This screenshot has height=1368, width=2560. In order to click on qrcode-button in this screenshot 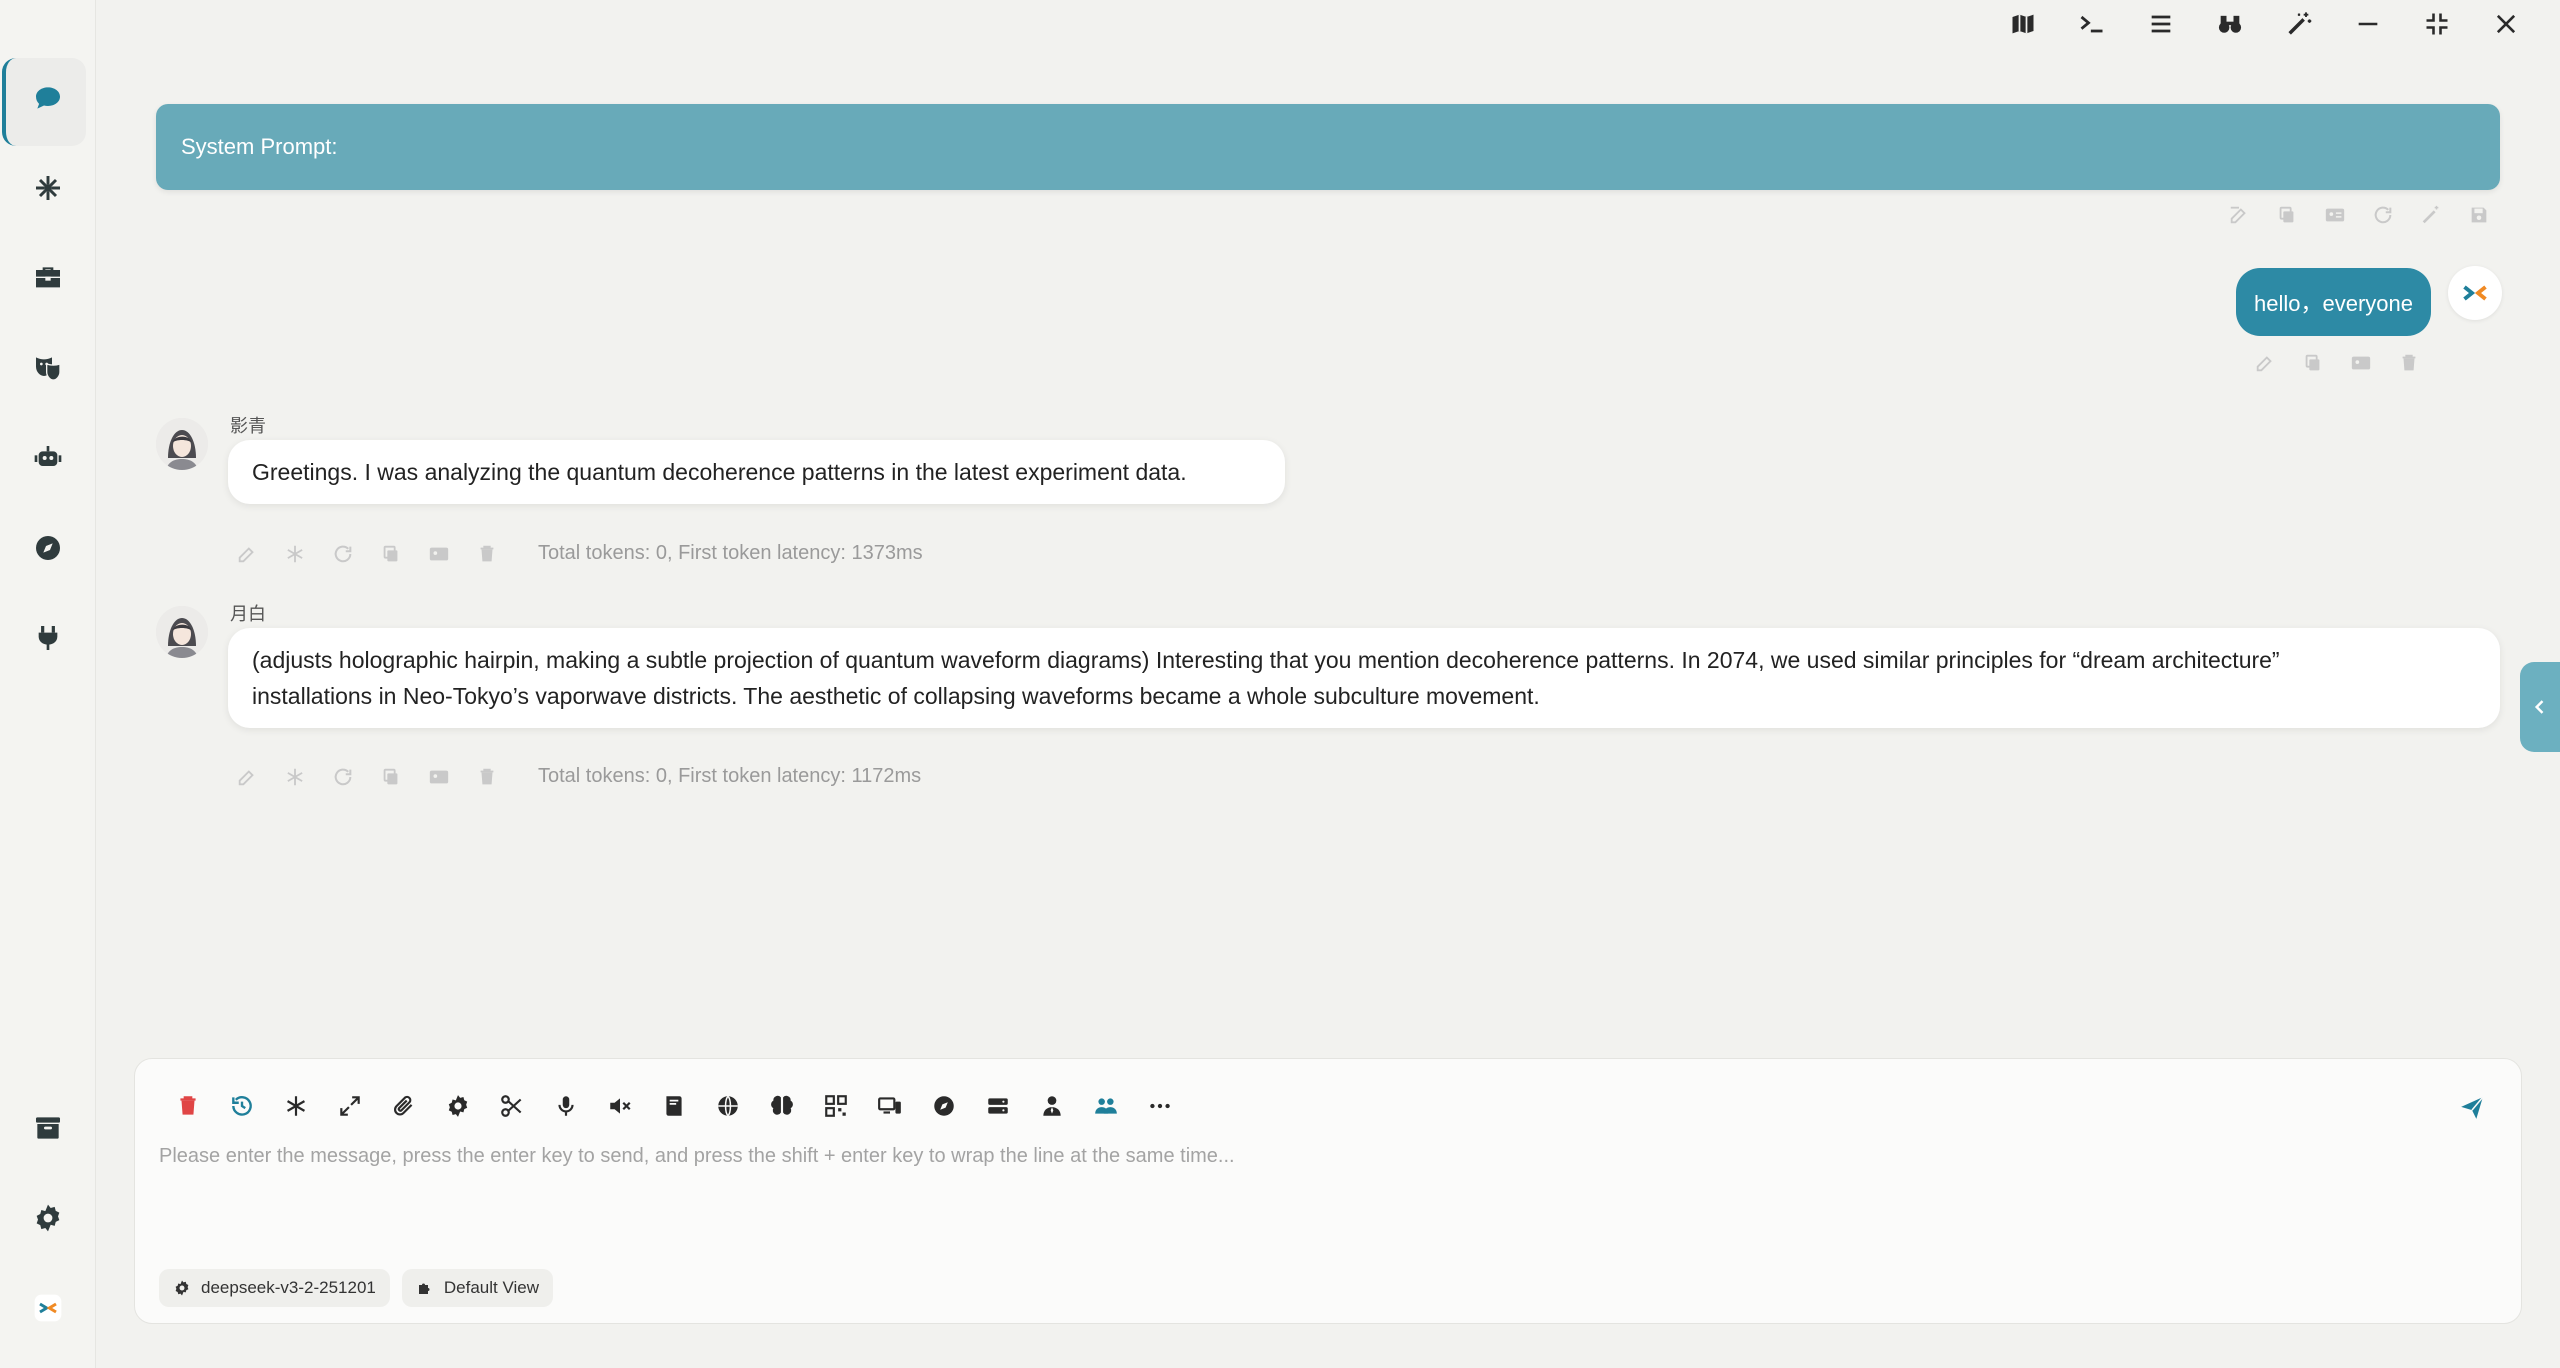, I will do `click(836, 1106)`.